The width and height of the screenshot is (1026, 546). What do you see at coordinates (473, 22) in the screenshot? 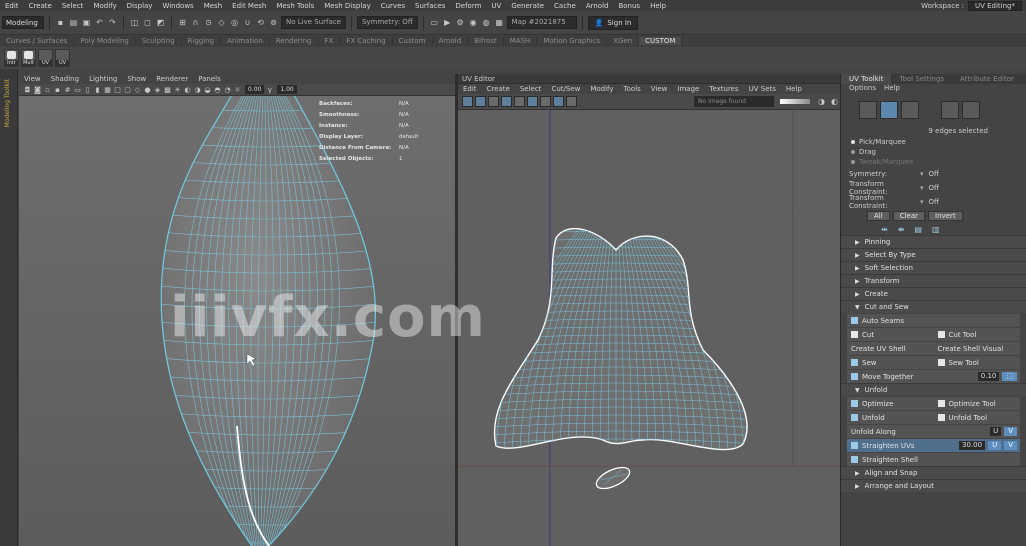
I see `hypershade-icon: ◉` at bounding box center [473, 22].